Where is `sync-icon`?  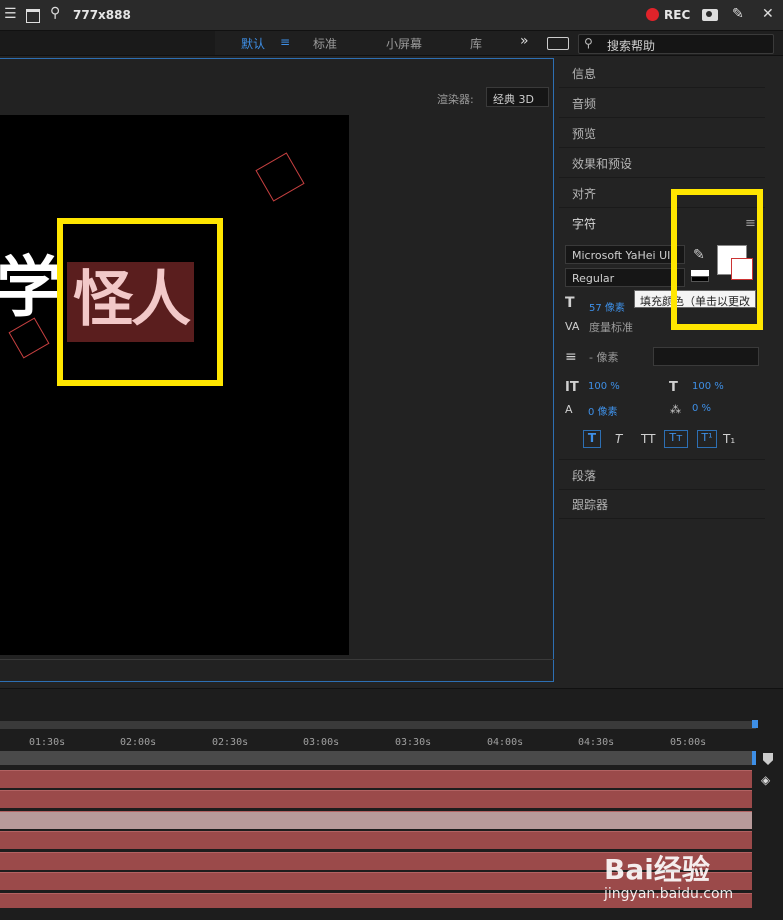 sync-icon is located at coordinates (558, 43).